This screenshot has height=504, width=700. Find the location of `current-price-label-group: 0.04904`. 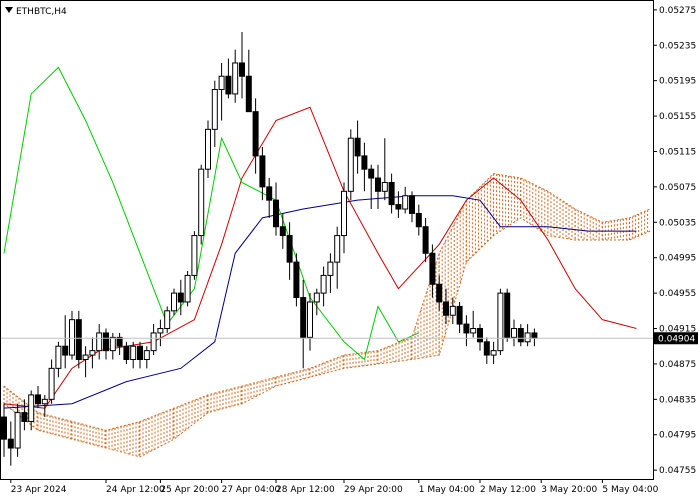

current-price-label-group: 0.04904 is located at coordinates (676, 338).